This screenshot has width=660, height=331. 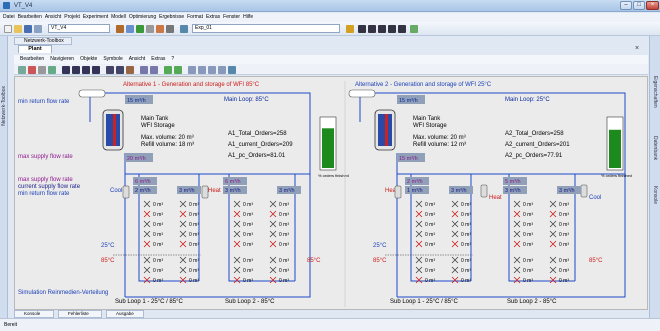 I want to click on doc-menu-extras: Extras, so click(x=158, y=59).